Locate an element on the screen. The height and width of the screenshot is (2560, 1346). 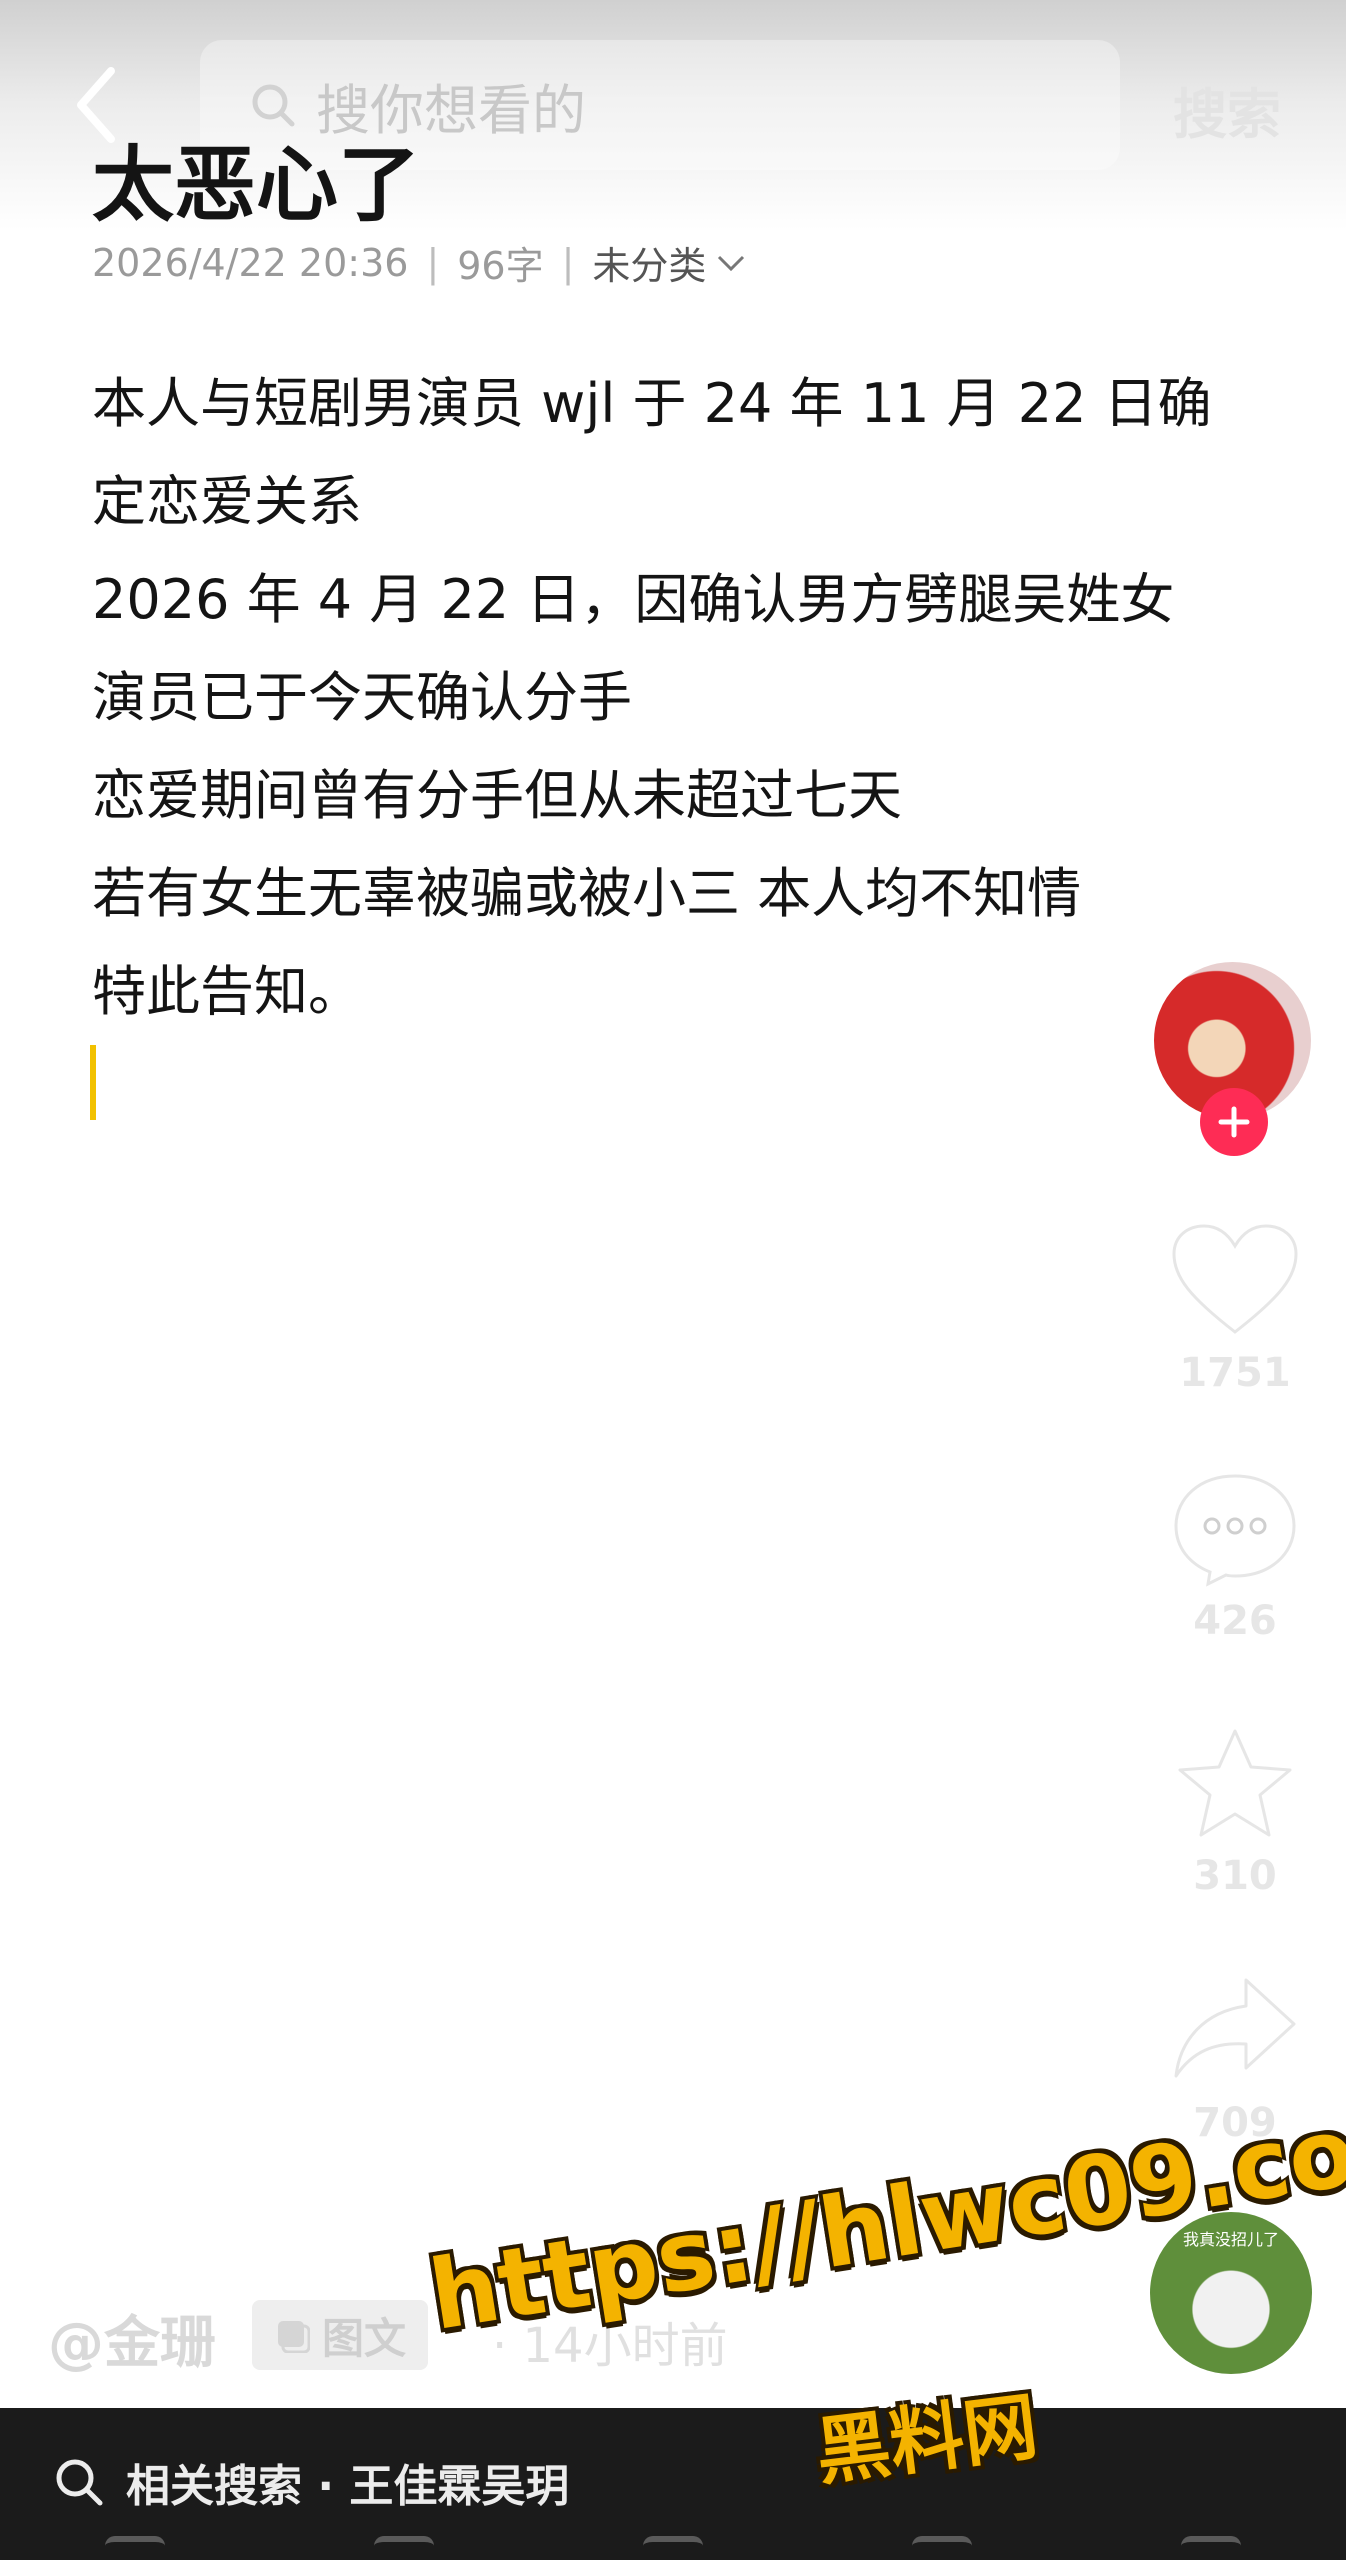
like-button: 1751 is located at coordinates (1235, 1309).